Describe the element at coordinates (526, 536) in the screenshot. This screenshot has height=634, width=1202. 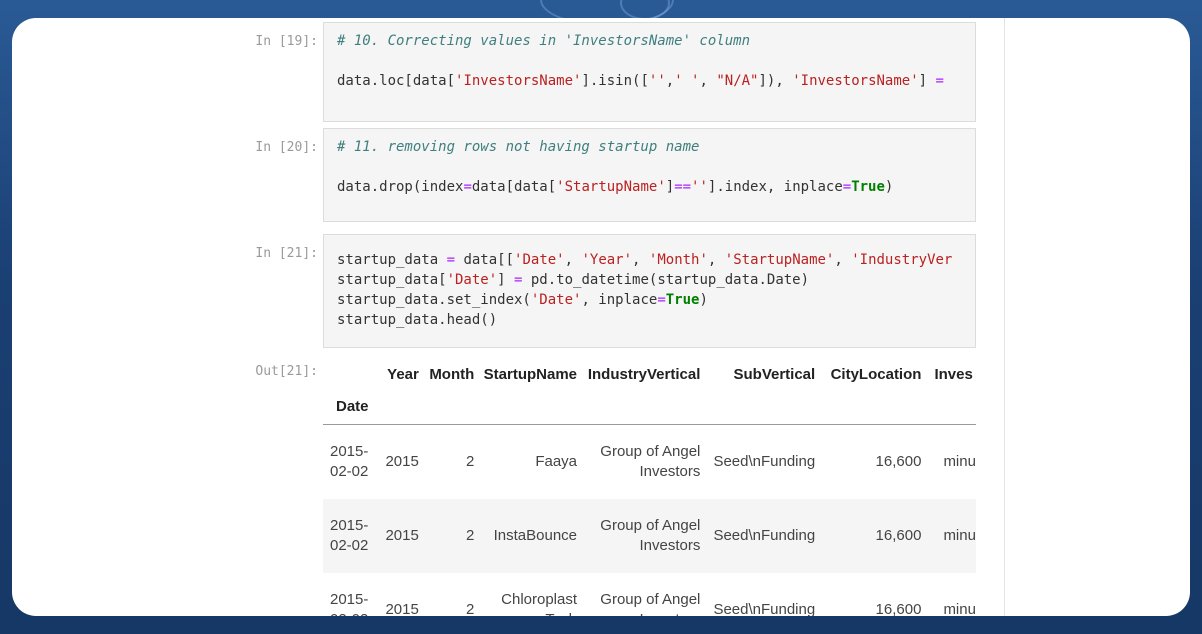
I see `startup-name-cell: InstaBounce` at that location.